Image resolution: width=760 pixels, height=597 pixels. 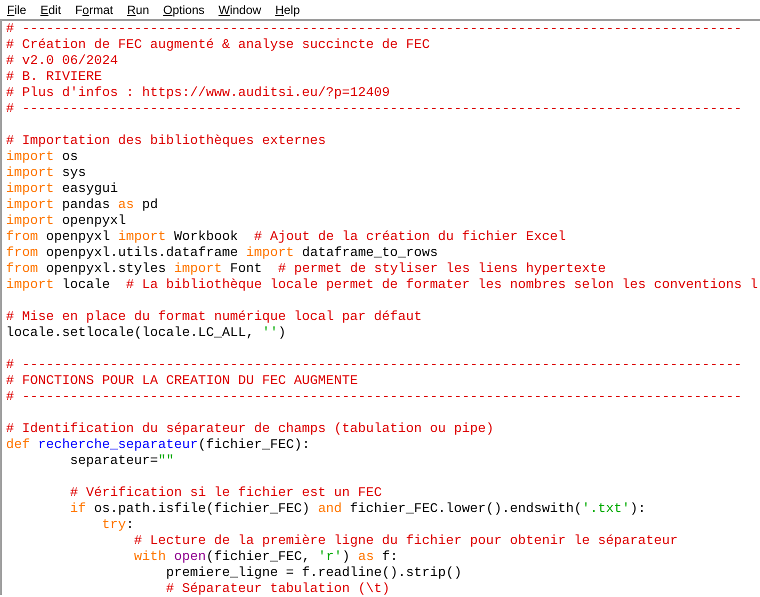 What do you see at coordinates (214, 318) in the screenshot?
I see `code-line: # Mise en place du format numérique local par défaut` at bounding box center [214, 318].